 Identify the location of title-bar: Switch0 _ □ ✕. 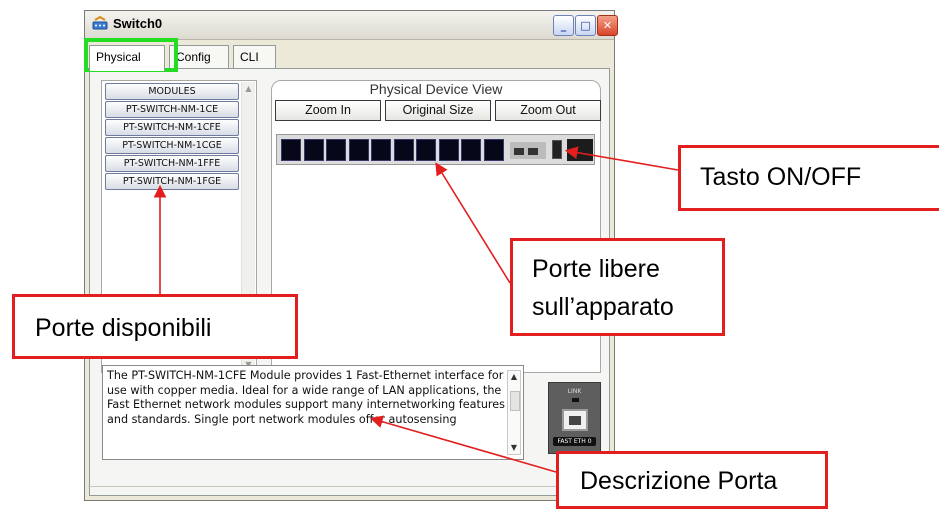
(351, 25).